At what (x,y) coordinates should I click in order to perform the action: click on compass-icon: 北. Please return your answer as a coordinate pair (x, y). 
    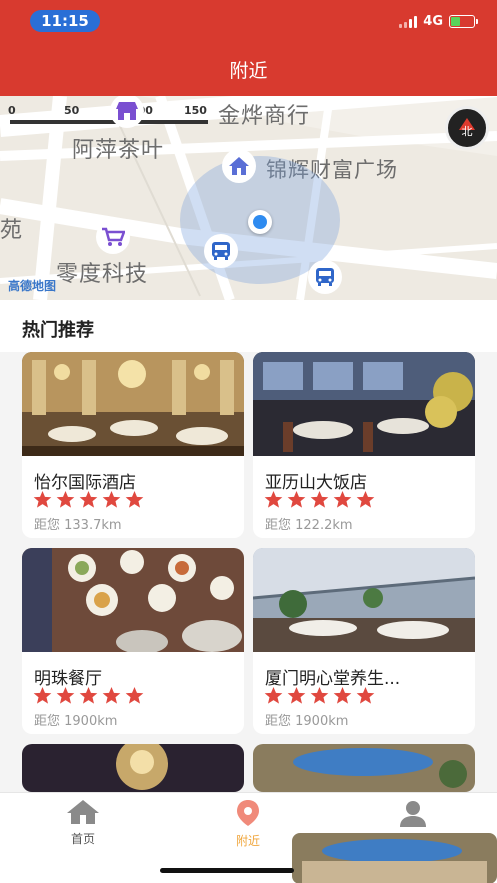
    Looking at the image, I should click on (467, 128).